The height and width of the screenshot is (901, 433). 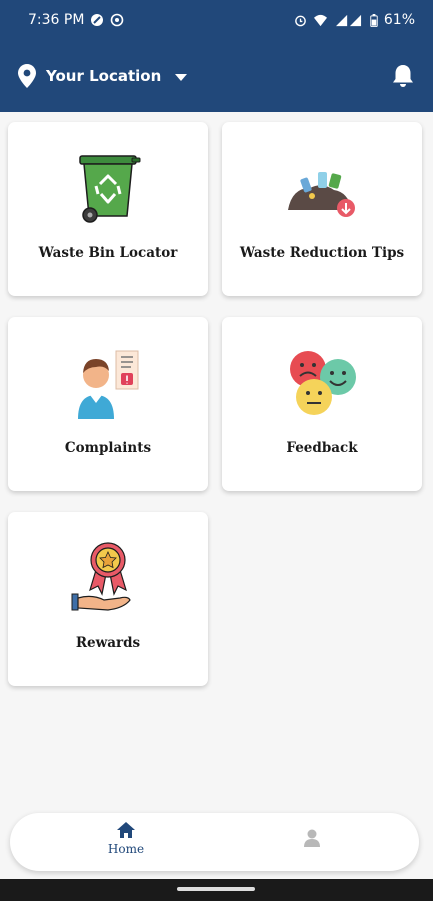 What do you see at coordinates (322, 448) in the screenshot?
I see `card-label: Feedback` at bounding box center [322, 448].